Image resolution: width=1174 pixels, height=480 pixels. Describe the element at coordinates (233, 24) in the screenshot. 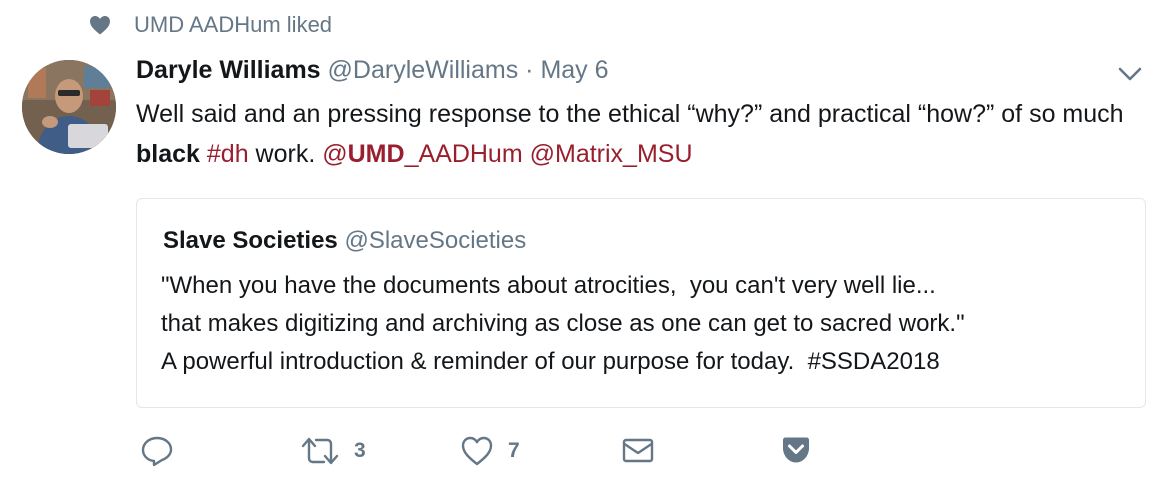

I see `social-context-text: UMD AADHum liked` at that location.